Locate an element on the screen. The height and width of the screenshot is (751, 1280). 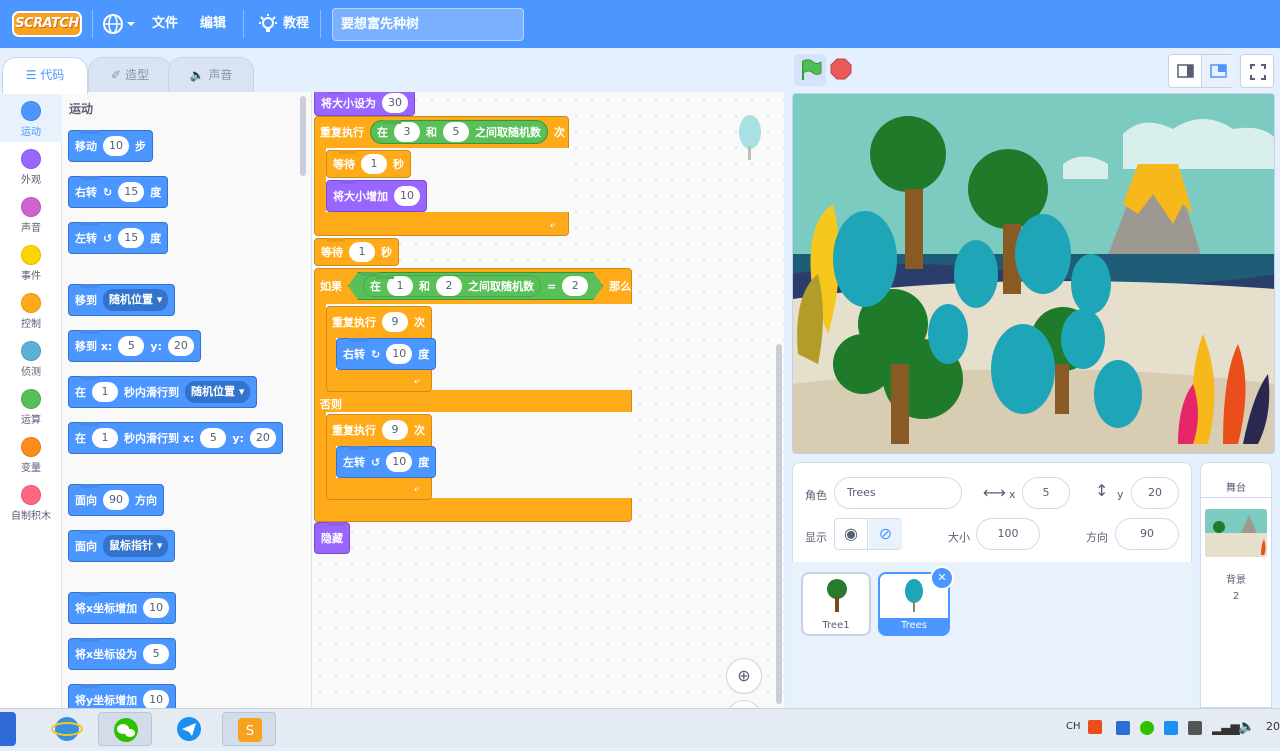
to-input: 5 is located at coordinates (456, 132).